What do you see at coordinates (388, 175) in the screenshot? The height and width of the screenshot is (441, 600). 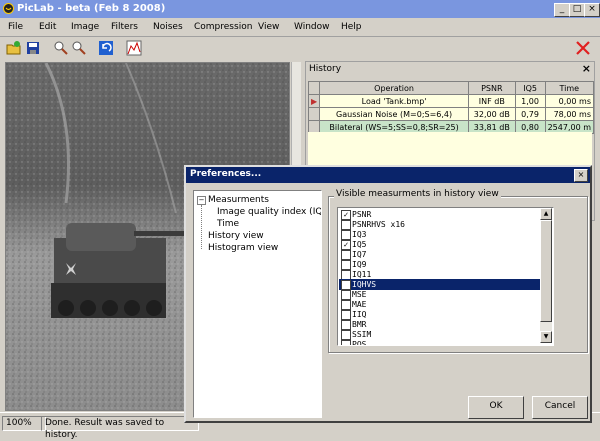 I see `dialog-title-bar: Preferences... ×` at bounding box center [388, 175].